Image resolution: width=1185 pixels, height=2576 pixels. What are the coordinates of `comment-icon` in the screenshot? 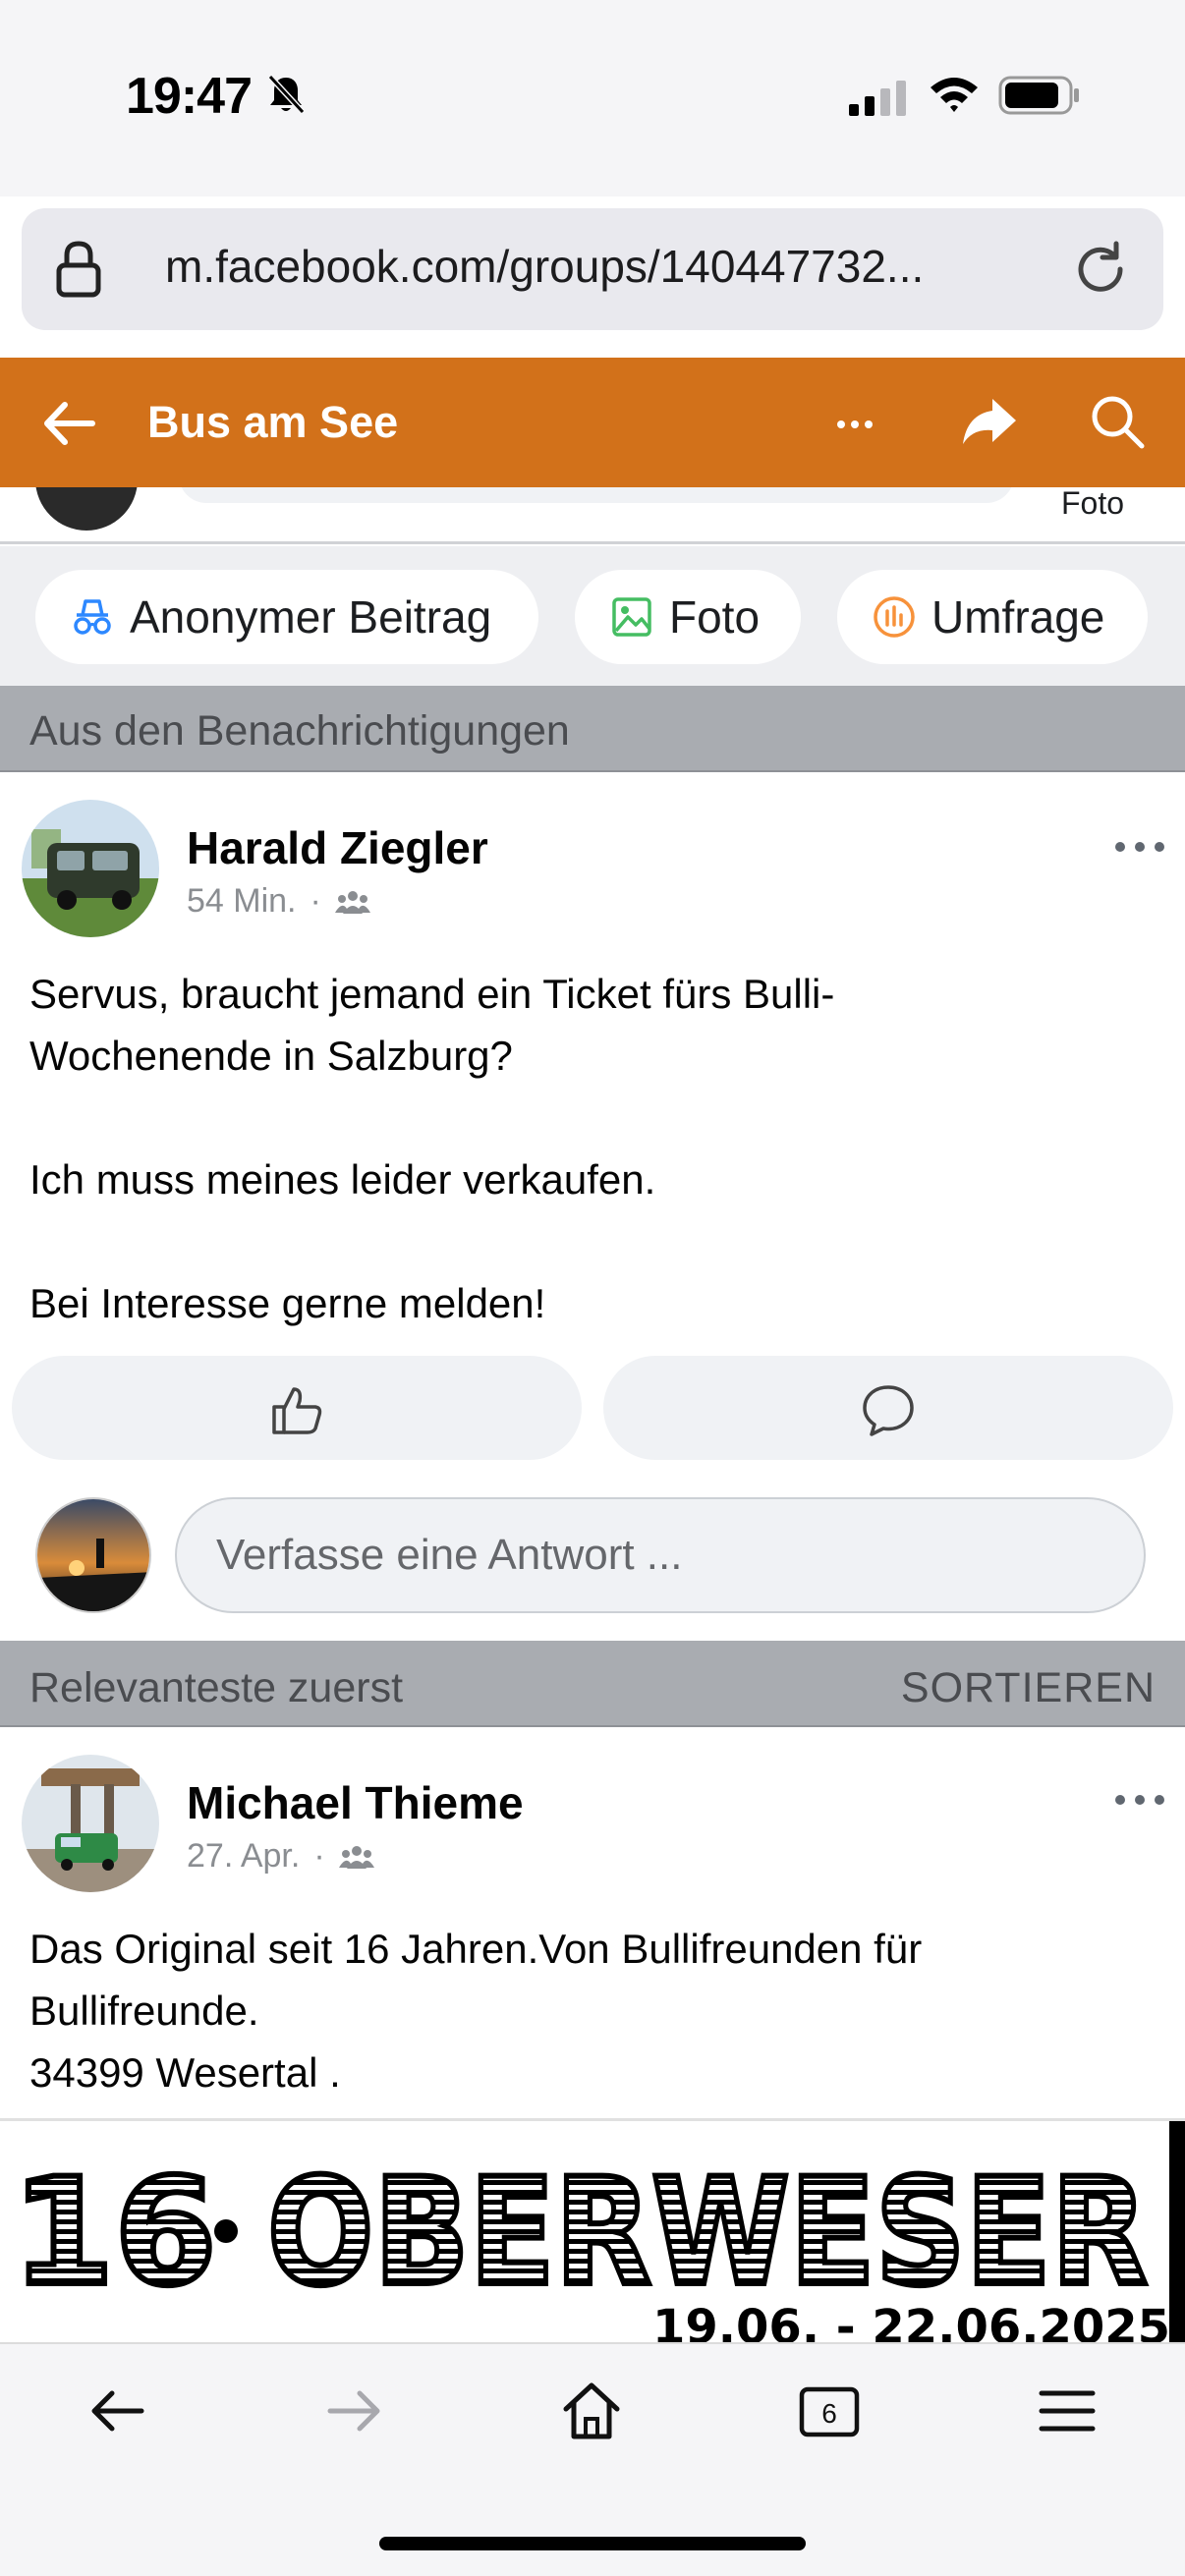 It's located at (889, 1410).